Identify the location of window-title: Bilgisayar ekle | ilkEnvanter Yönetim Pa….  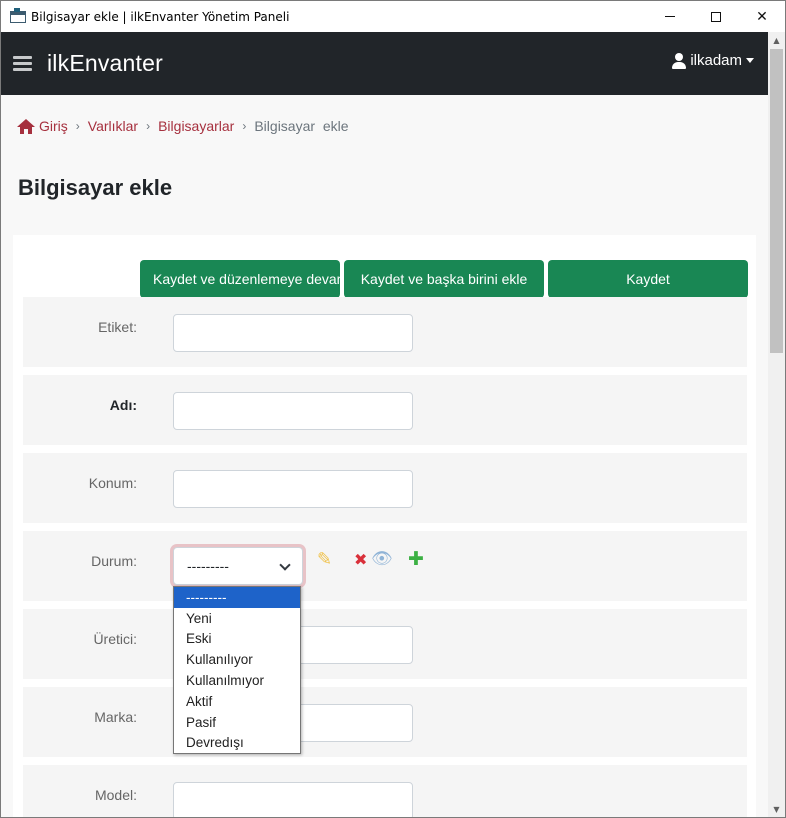
(160, 16).